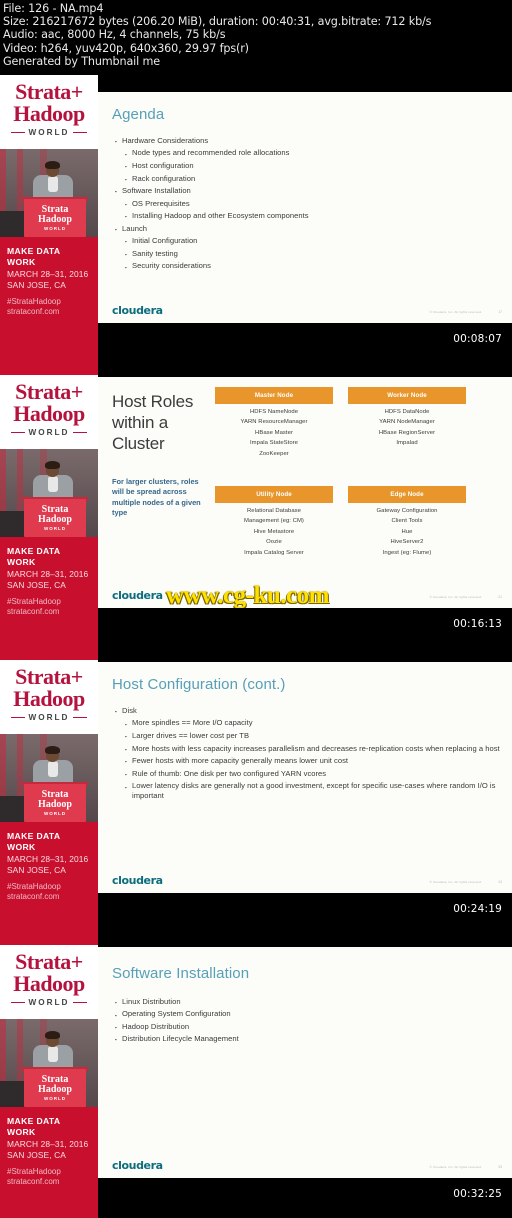  I want to click on host-role-item: HDFS NameNode, so click(274, 411).